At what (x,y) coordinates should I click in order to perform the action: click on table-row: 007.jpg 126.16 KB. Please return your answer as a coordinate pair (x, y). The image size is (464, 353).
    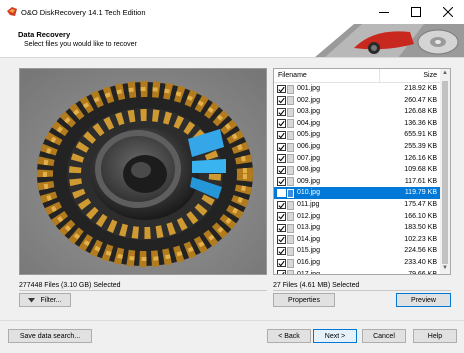
    Looking at the image, I should click on (357, 159).